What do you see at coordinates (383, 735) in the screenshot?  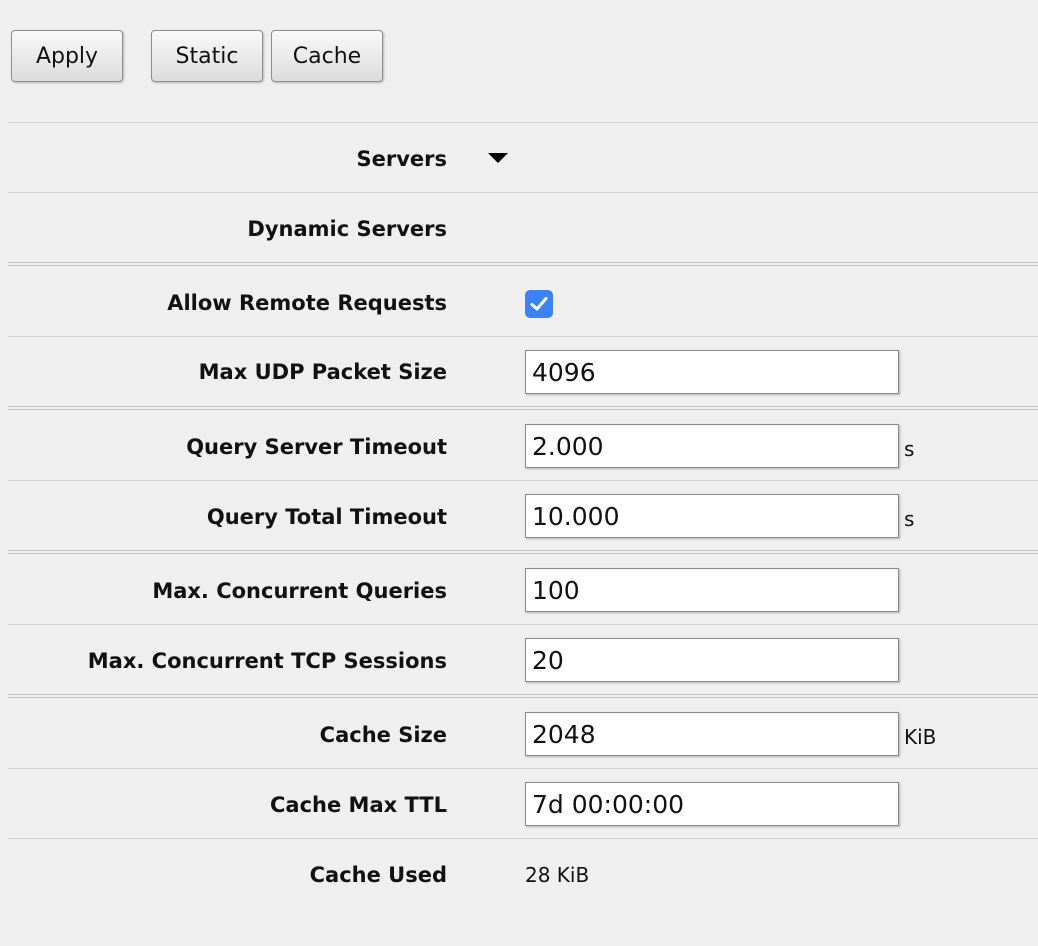 I see `cache-size-label: Cache Size` at bounding box center [383, 735].